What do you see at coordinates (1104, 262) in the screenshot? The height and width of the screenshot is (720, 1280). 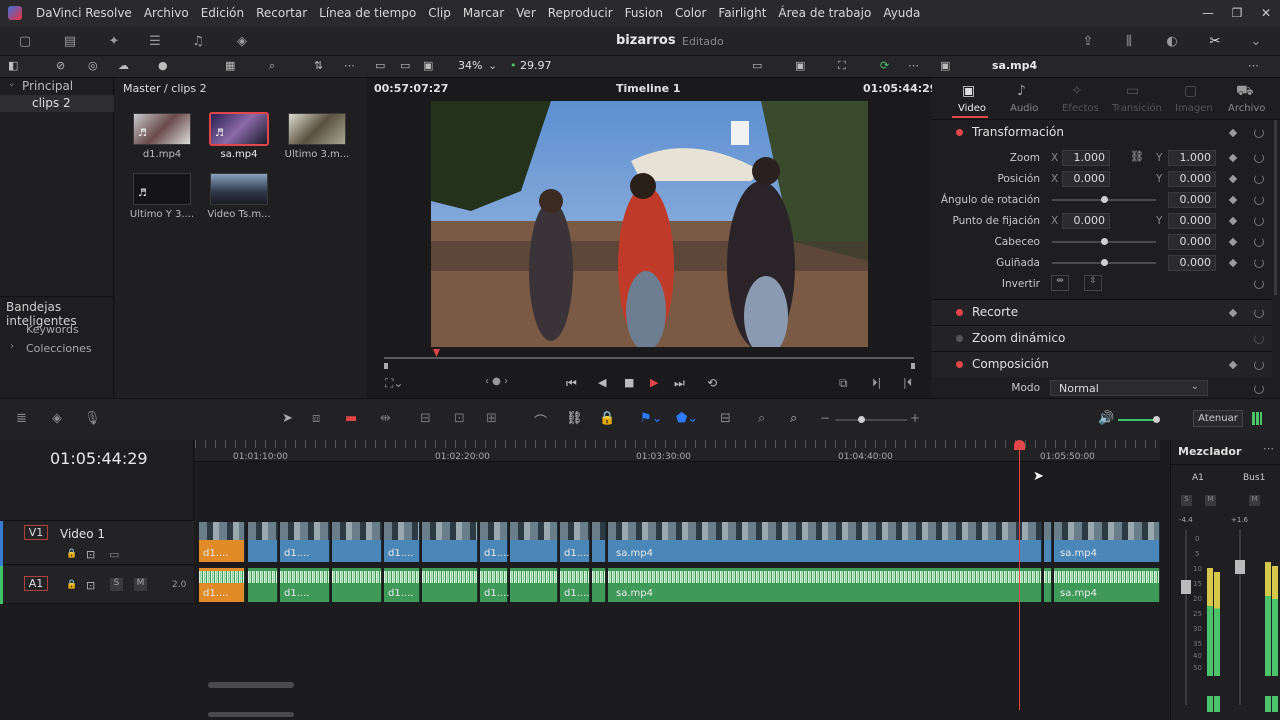 I see `yaw-slider-knob` at bounding box center [1104, 262].